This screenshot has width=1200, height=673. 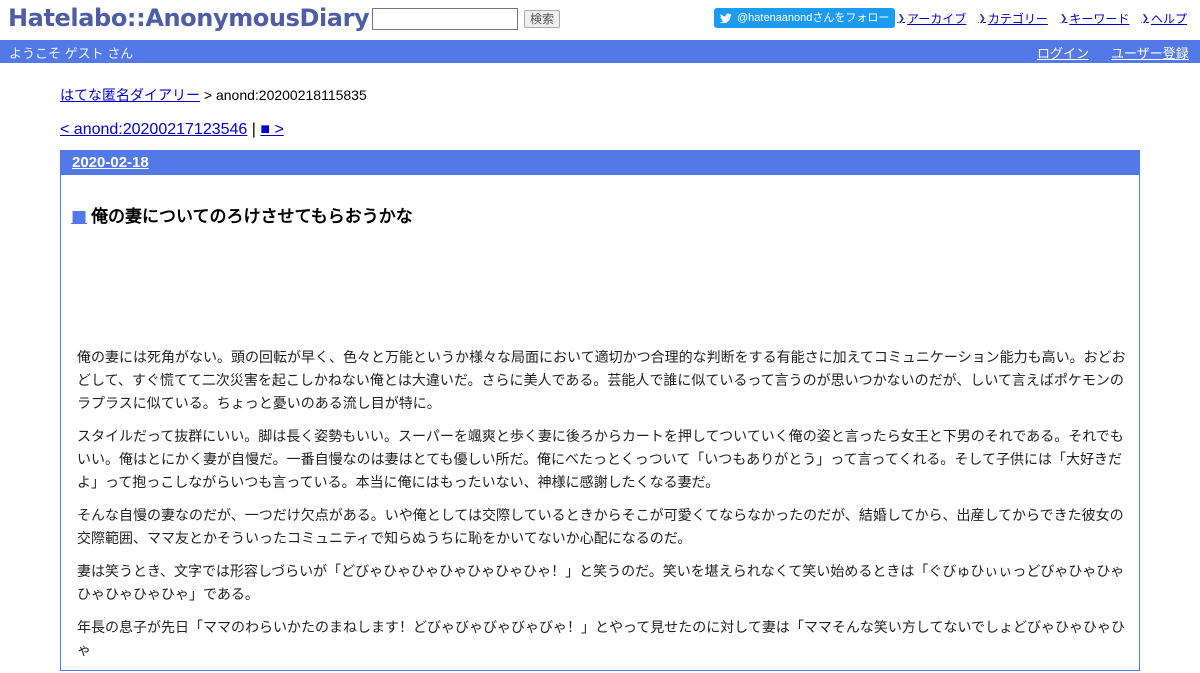 I want to click on entry-title-text: 俺の妻についてのろけさせてもらおうかな, so click(x=252, y=217).